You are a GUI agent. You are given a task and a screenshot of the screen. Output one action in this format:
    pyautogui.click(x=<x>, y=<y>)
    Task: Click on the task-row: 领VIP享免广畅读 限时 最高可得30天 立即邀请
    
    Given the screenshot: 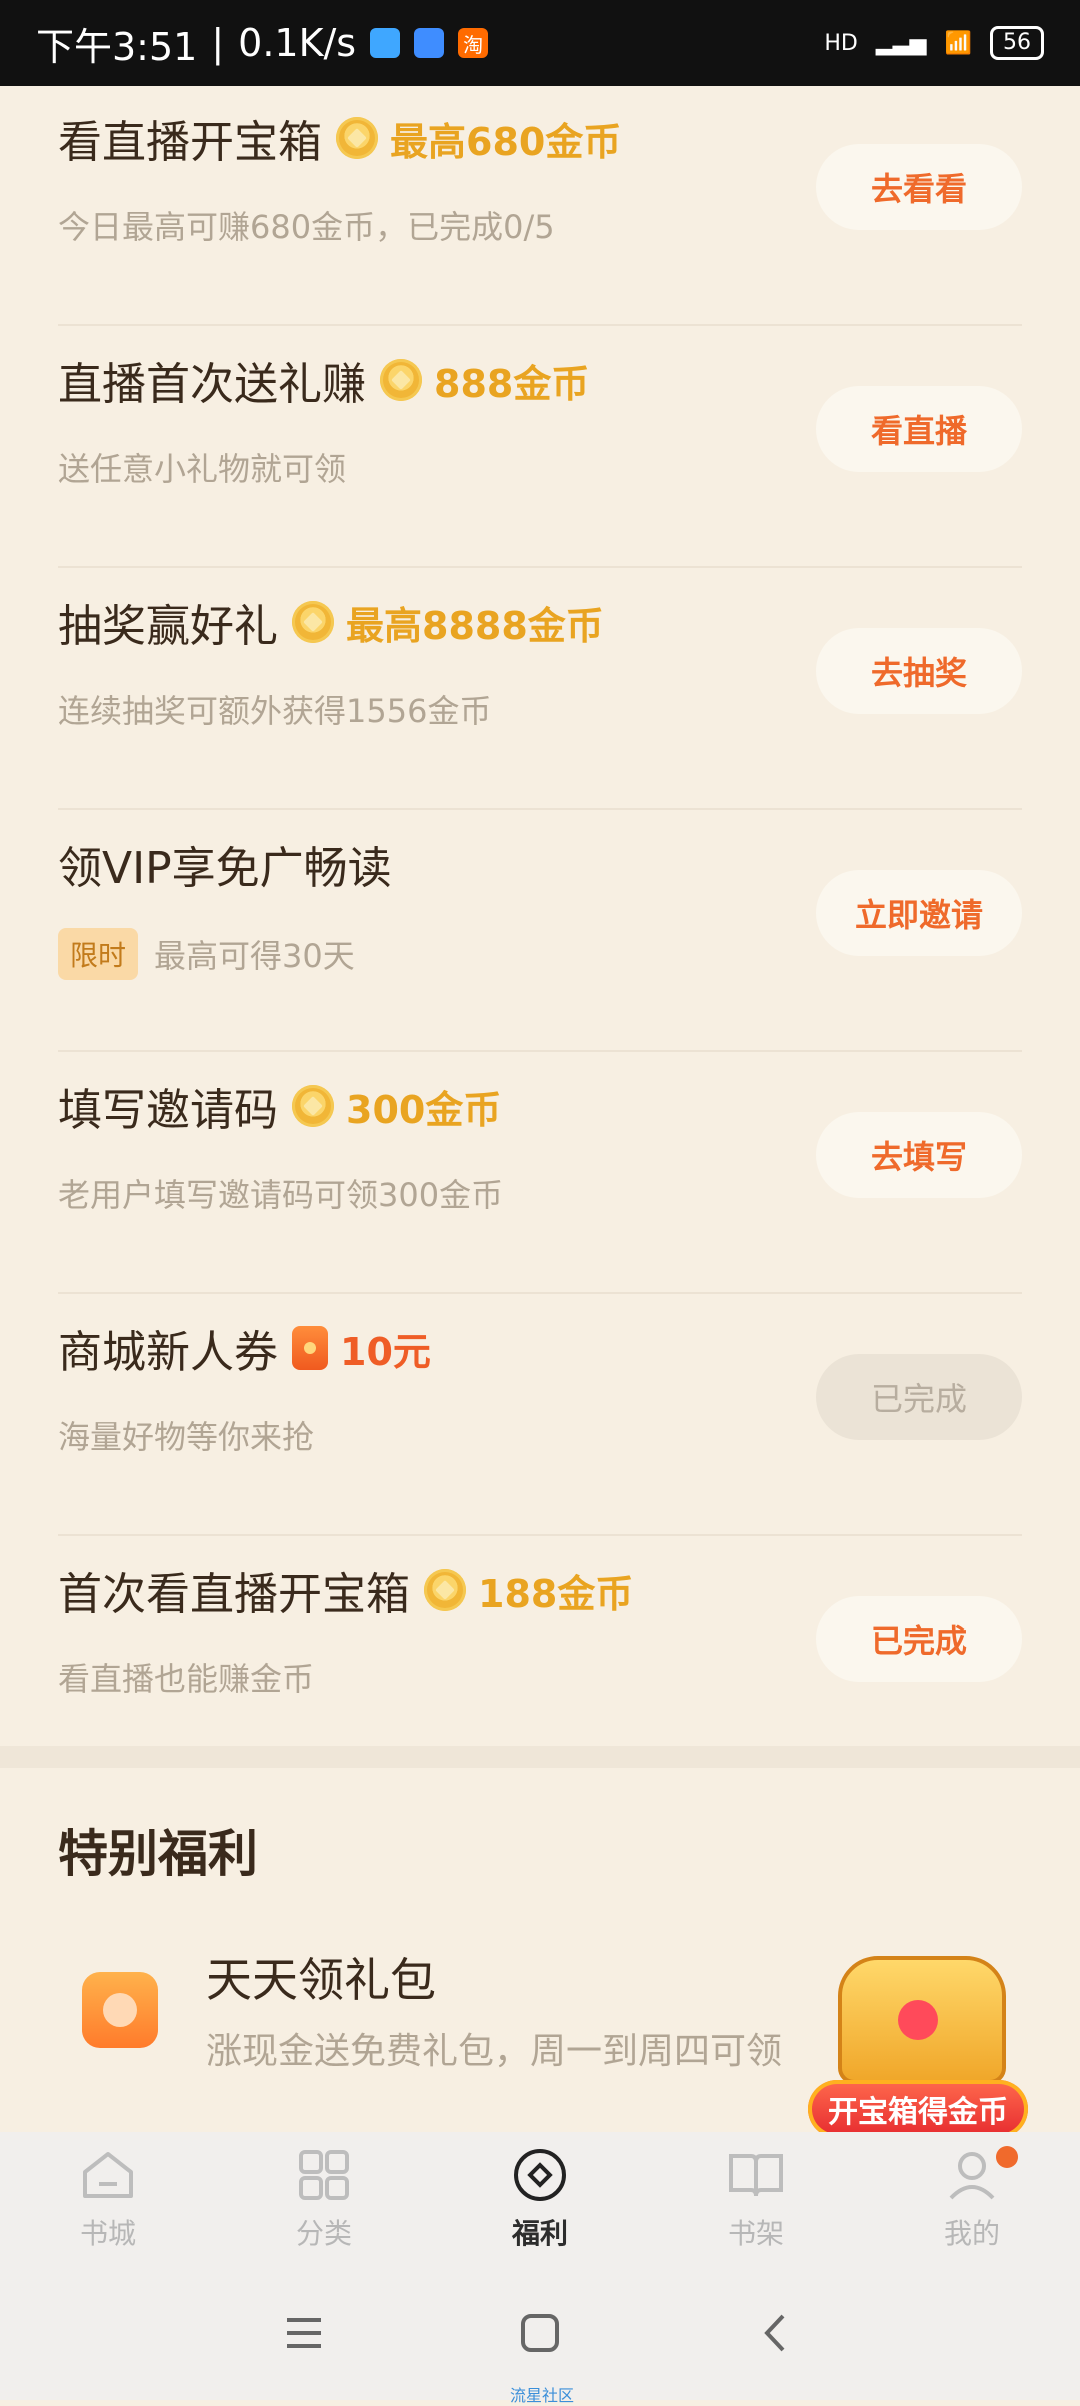 What is the action you would take?
    pyautogui.click(x=540, y=930)
    